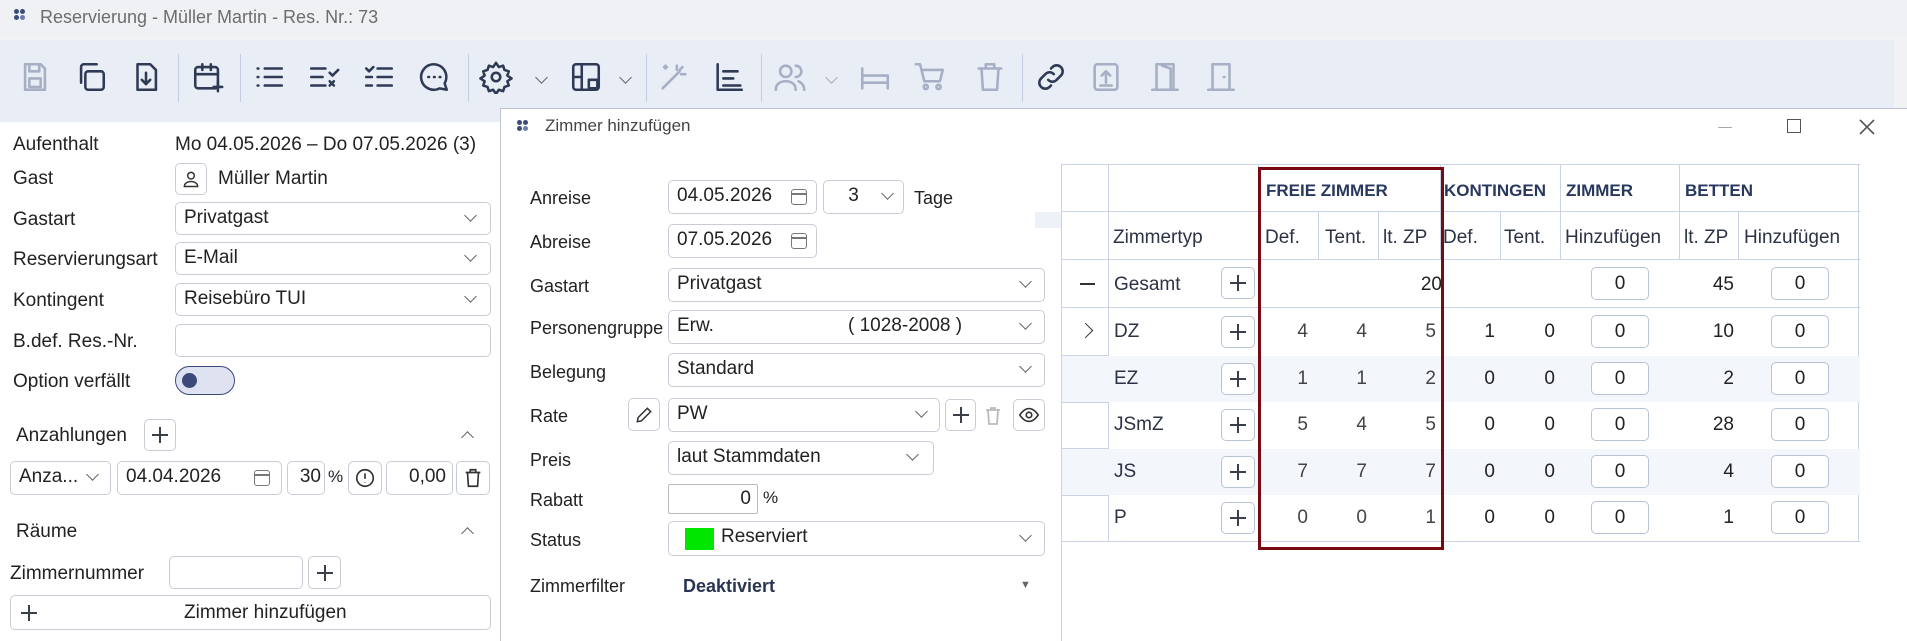 This screenshot has height=641, width=1907. What do you see at coordinates (205, 380) in the screenshot?
I see `option-toggle` at bounding box center [205, 380].